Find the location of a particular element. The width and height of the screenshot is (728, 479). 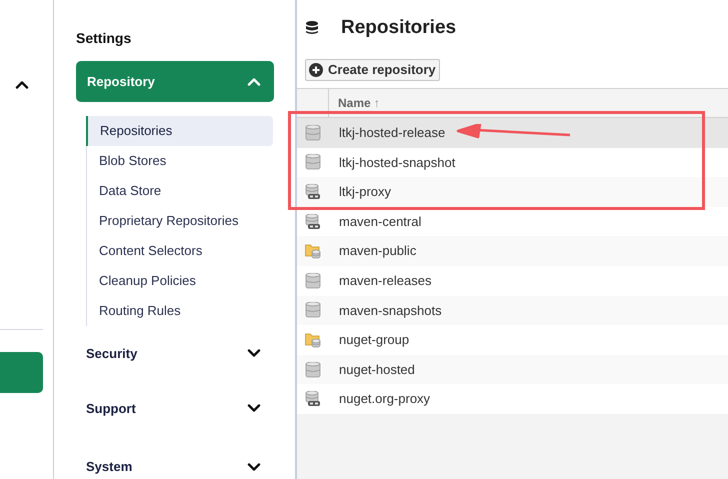

settings-title: Settings is located at coordinates (104, 38).